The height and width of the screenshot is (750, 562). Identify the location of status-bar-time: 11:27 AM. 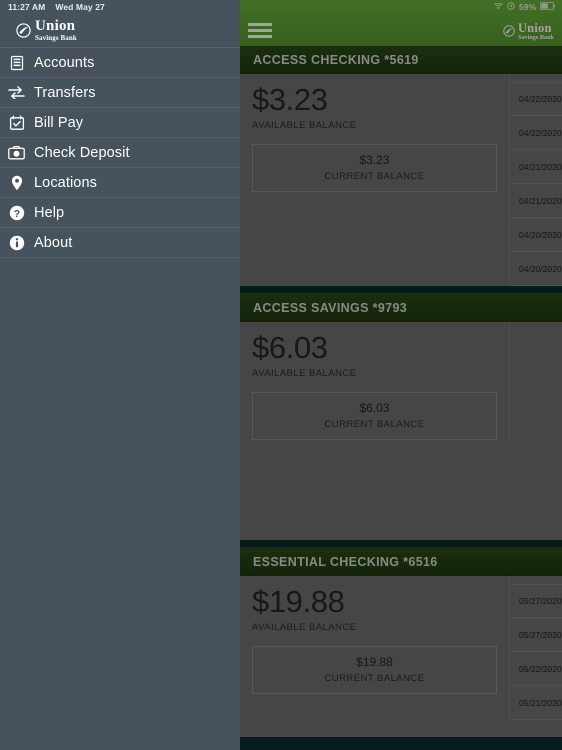
(27, 7).